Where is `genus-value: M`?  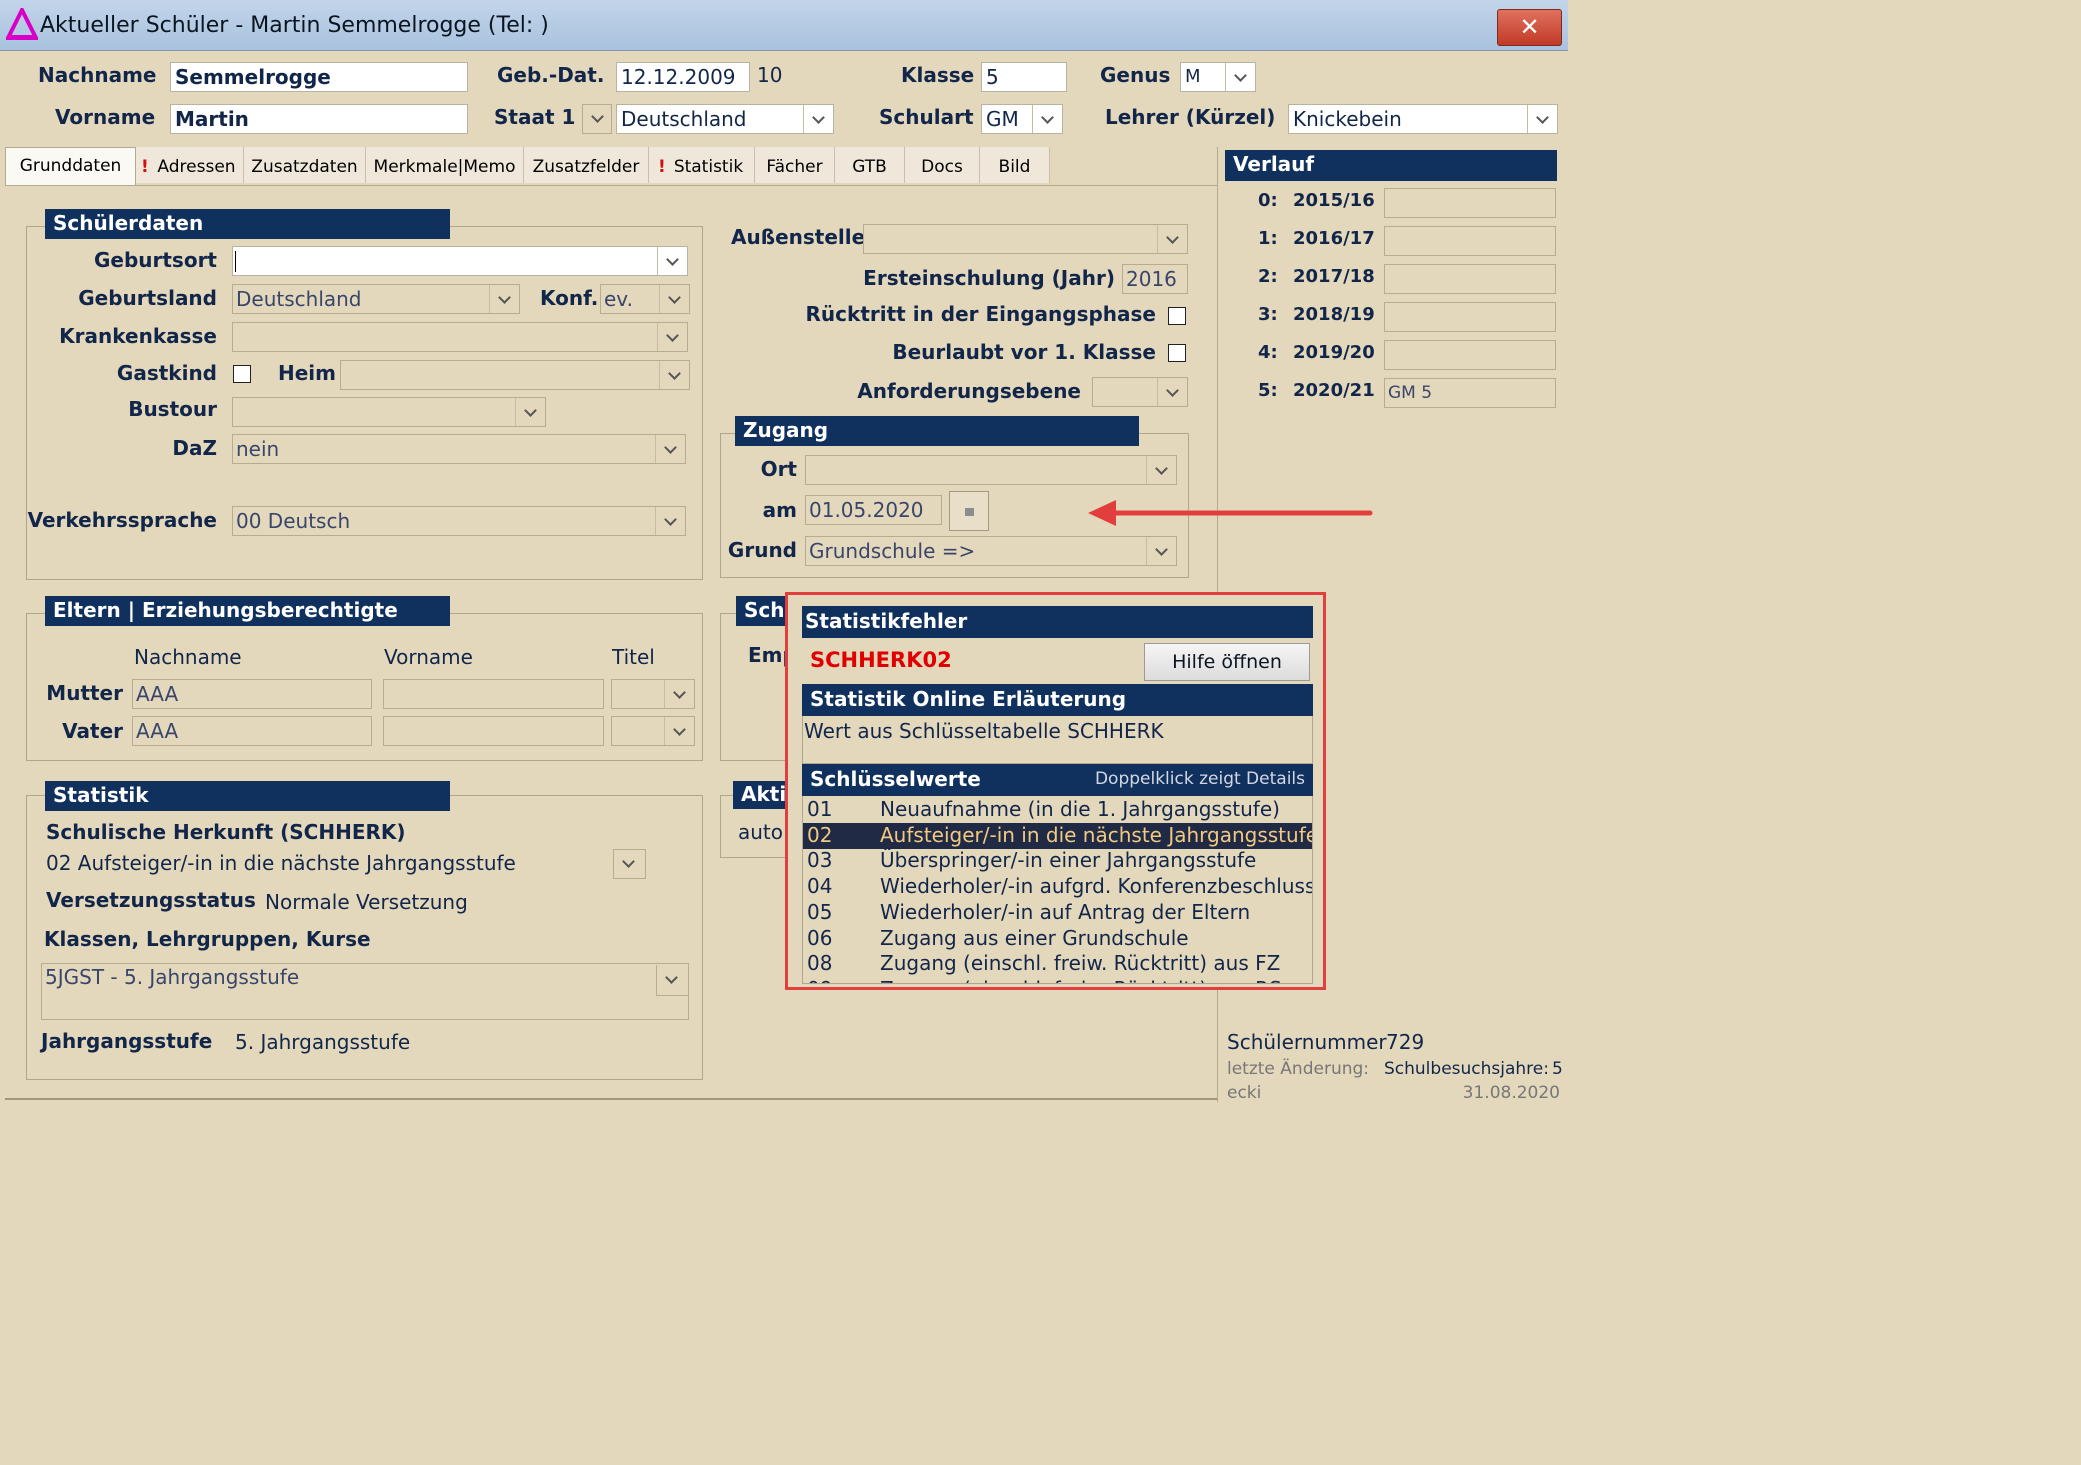 genus-value: M is located at coordinates (1193, 76).